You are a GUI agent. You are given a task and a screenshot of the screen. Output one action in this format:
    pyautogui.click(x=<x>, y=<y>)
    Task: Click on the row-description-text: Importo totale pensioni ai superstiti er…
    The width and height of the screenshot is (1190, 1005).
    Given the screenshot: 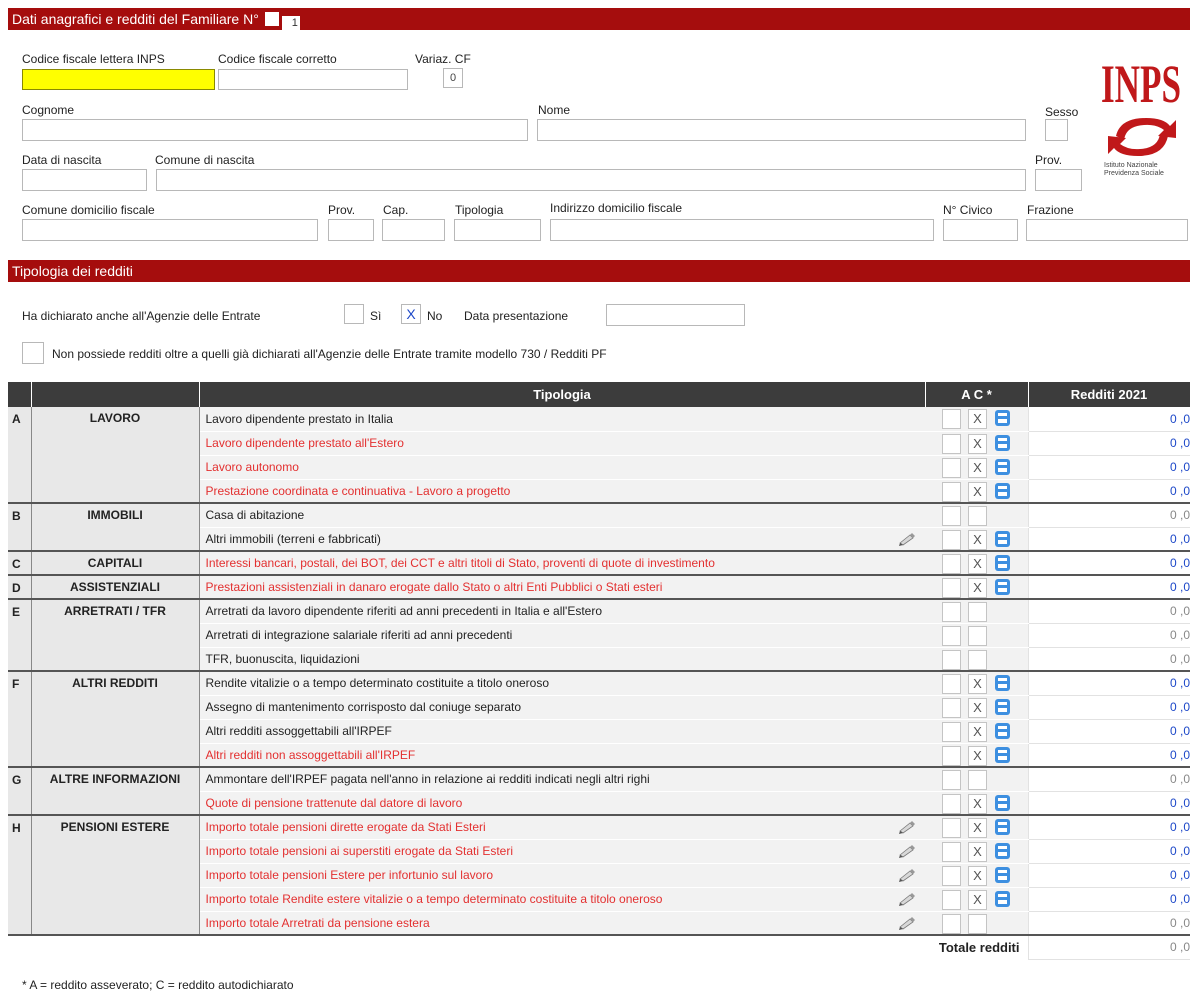 What is the action you would take?
    pyautogui.click(x=360, y=851)
    